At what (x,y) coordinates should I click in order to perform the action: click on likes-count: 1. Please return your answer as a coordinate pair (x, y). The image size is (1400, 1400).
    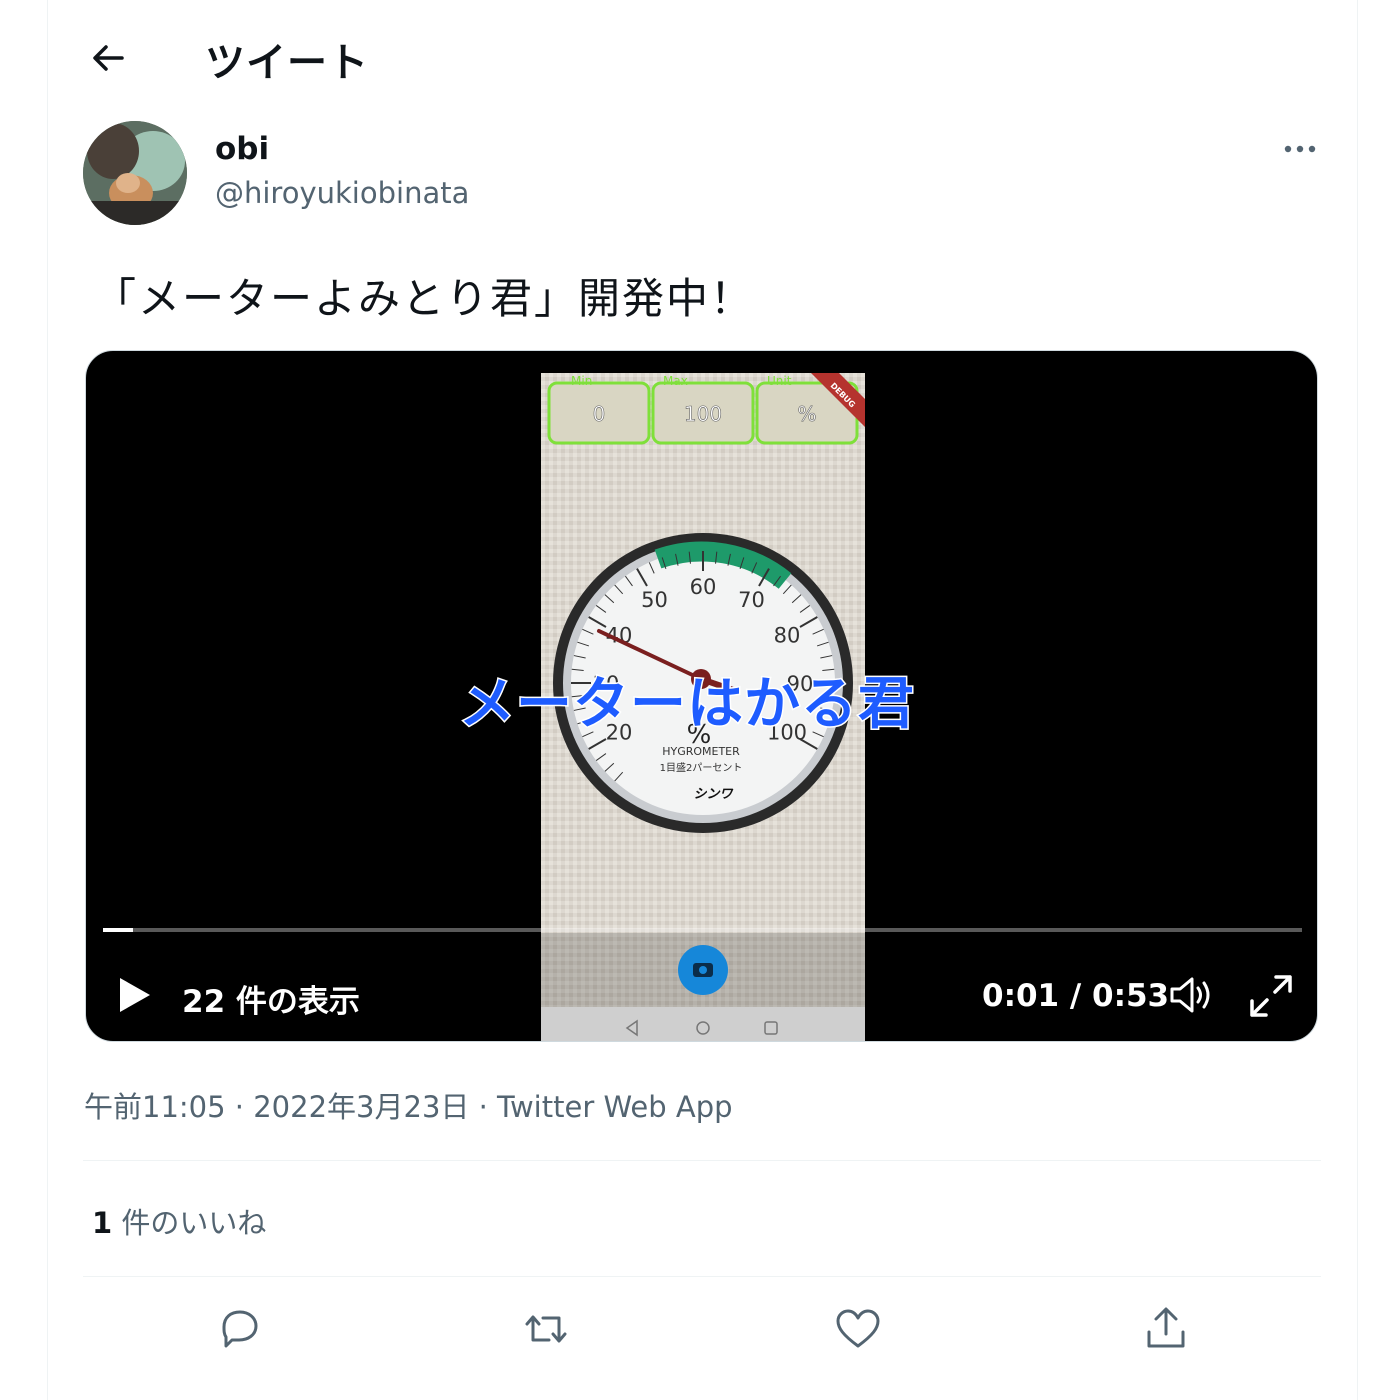
    Looking at the image, I should click on (102, 1223).